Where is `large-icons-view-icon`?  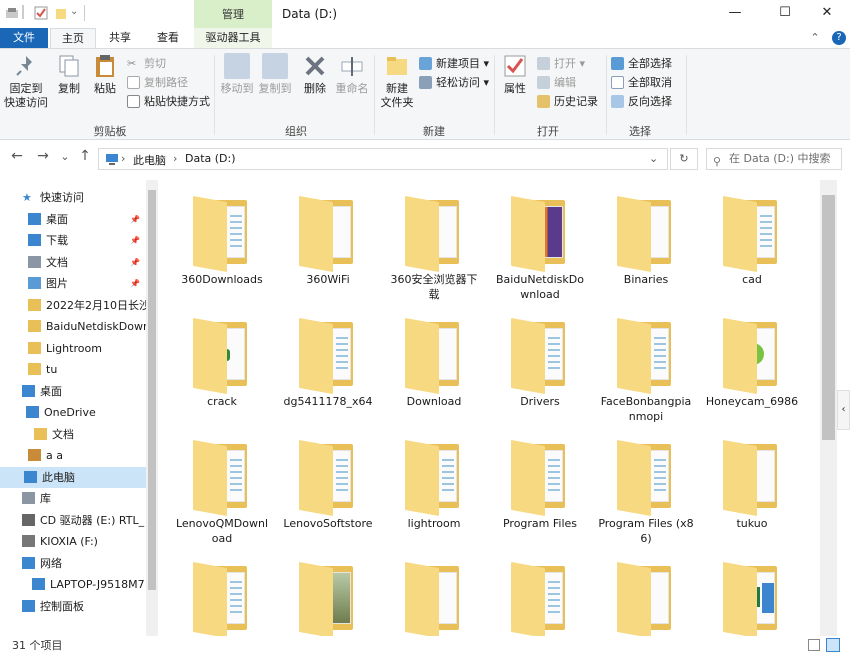 large-icons-view-icon is located at coordinates (833, 645).